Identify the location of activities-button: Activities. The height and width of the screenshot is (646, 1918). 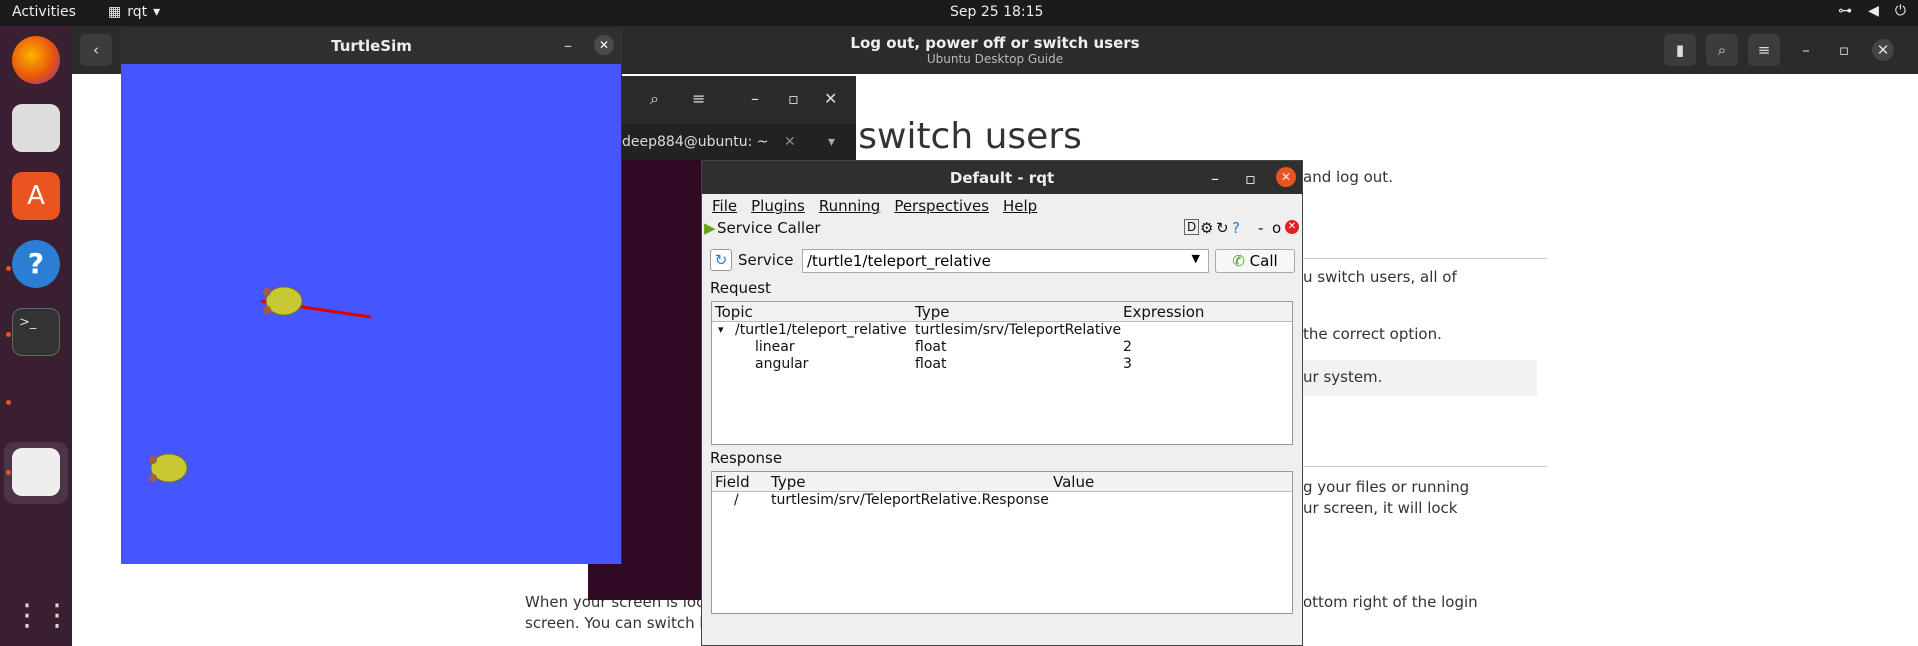
(44, 12).